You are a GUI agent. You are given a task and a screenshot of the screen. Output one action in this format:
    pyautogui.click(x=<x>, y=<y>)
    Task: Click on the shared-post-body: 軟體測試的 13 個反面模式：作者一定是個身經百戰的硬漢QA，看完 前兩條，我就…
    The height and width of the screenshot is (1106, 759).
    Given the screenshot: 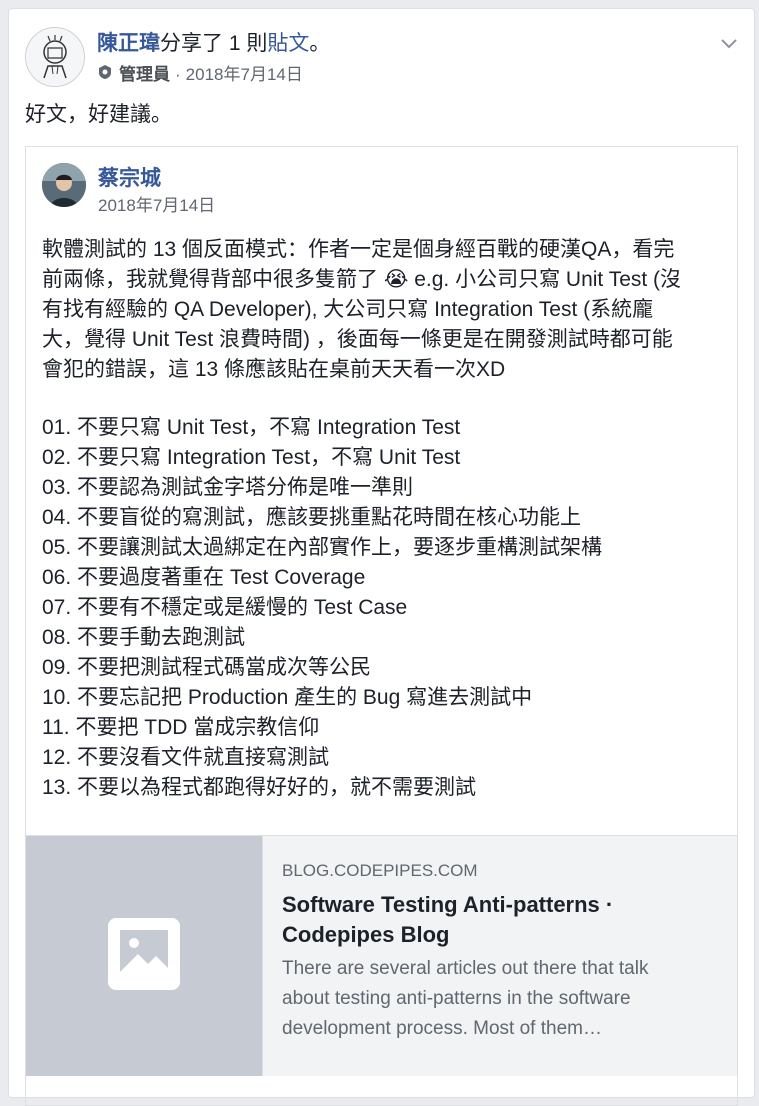 What is the action you would take?
    pyautogui.click(x=384, y=310)
    